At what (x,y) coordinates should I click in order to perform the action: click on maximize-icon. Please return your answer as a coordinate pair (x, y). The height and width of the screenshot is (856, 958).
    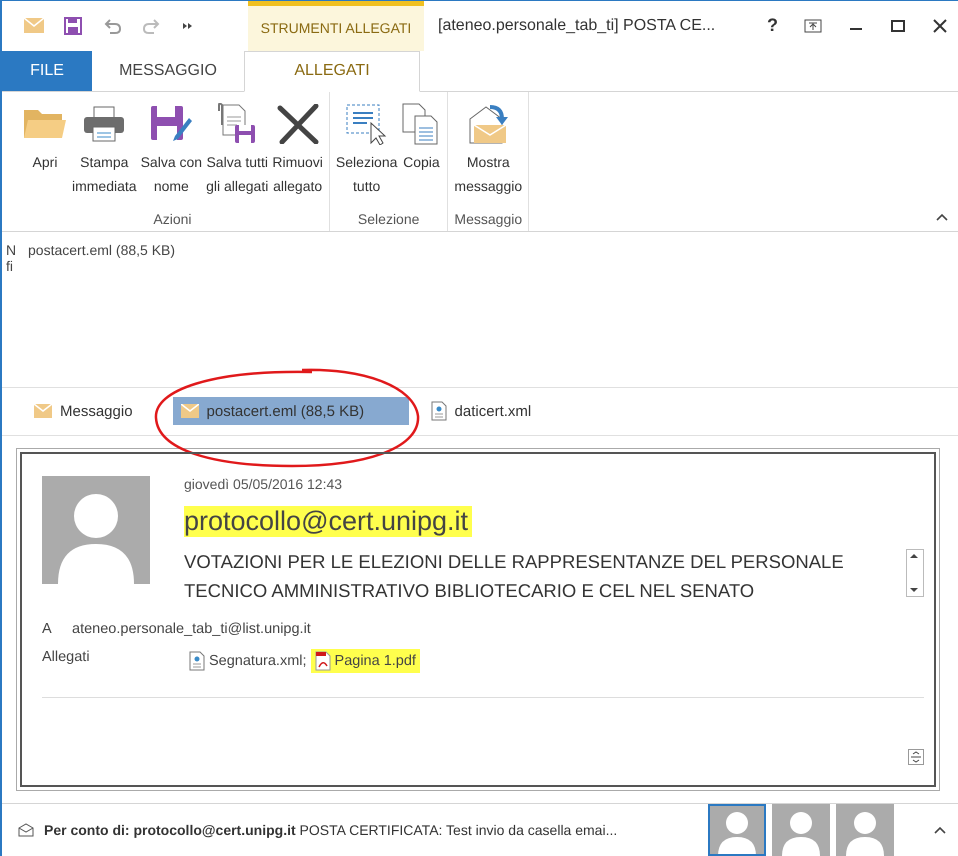
    Looking at the image, I should click on (898, 25).